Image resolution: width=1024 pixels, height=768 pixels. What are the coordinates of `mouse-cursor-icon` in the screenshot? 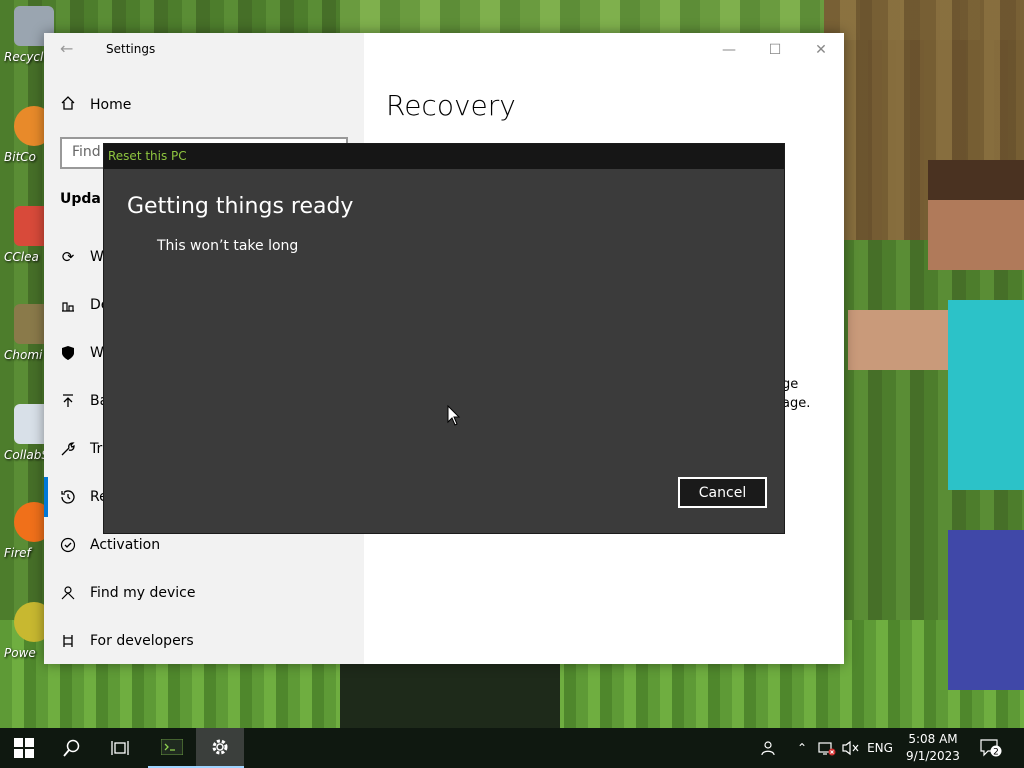 It's located at (454, 415).